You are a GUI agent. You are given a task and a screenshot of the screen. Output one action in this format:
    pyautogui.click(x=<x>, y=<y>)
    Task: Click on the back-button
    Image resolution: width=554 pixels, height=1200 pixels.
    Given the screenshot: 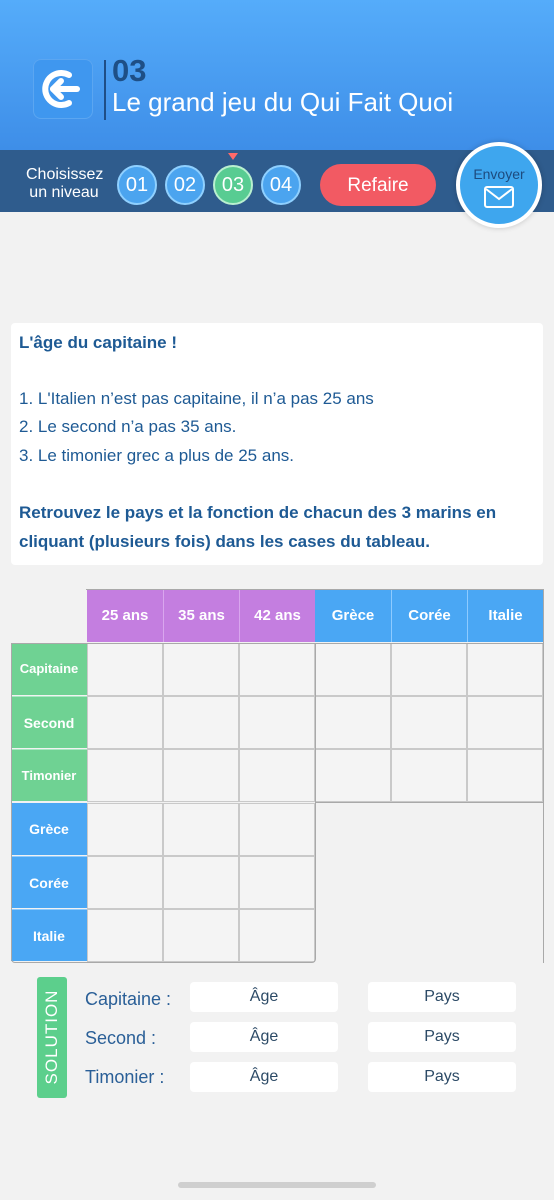 What is the action you would take?
    pyautogui.click(x=63, y=89)
    